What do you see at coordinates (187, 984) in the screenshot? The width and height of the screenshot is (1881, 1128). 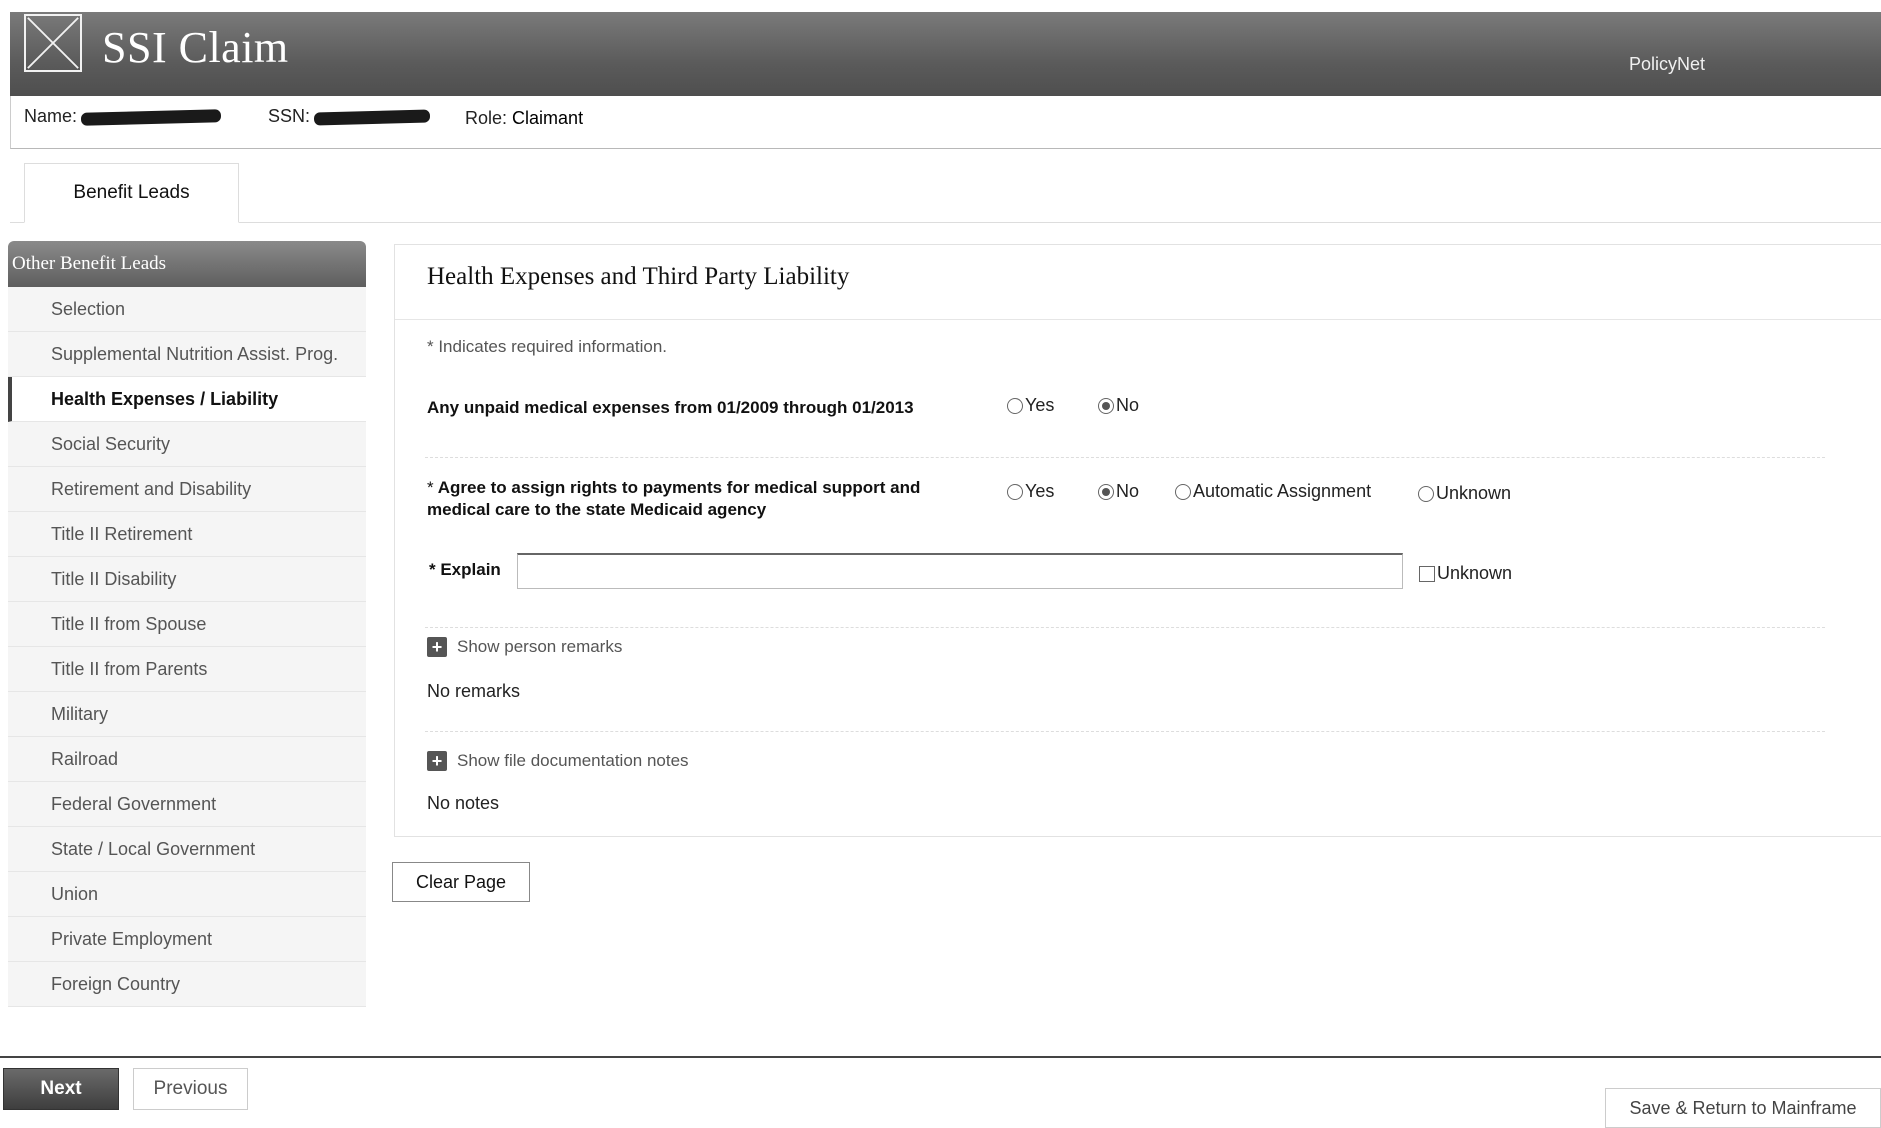 I see `sidebar-item-foreign-country: Foreign Country` at bounding box center [187, 984].